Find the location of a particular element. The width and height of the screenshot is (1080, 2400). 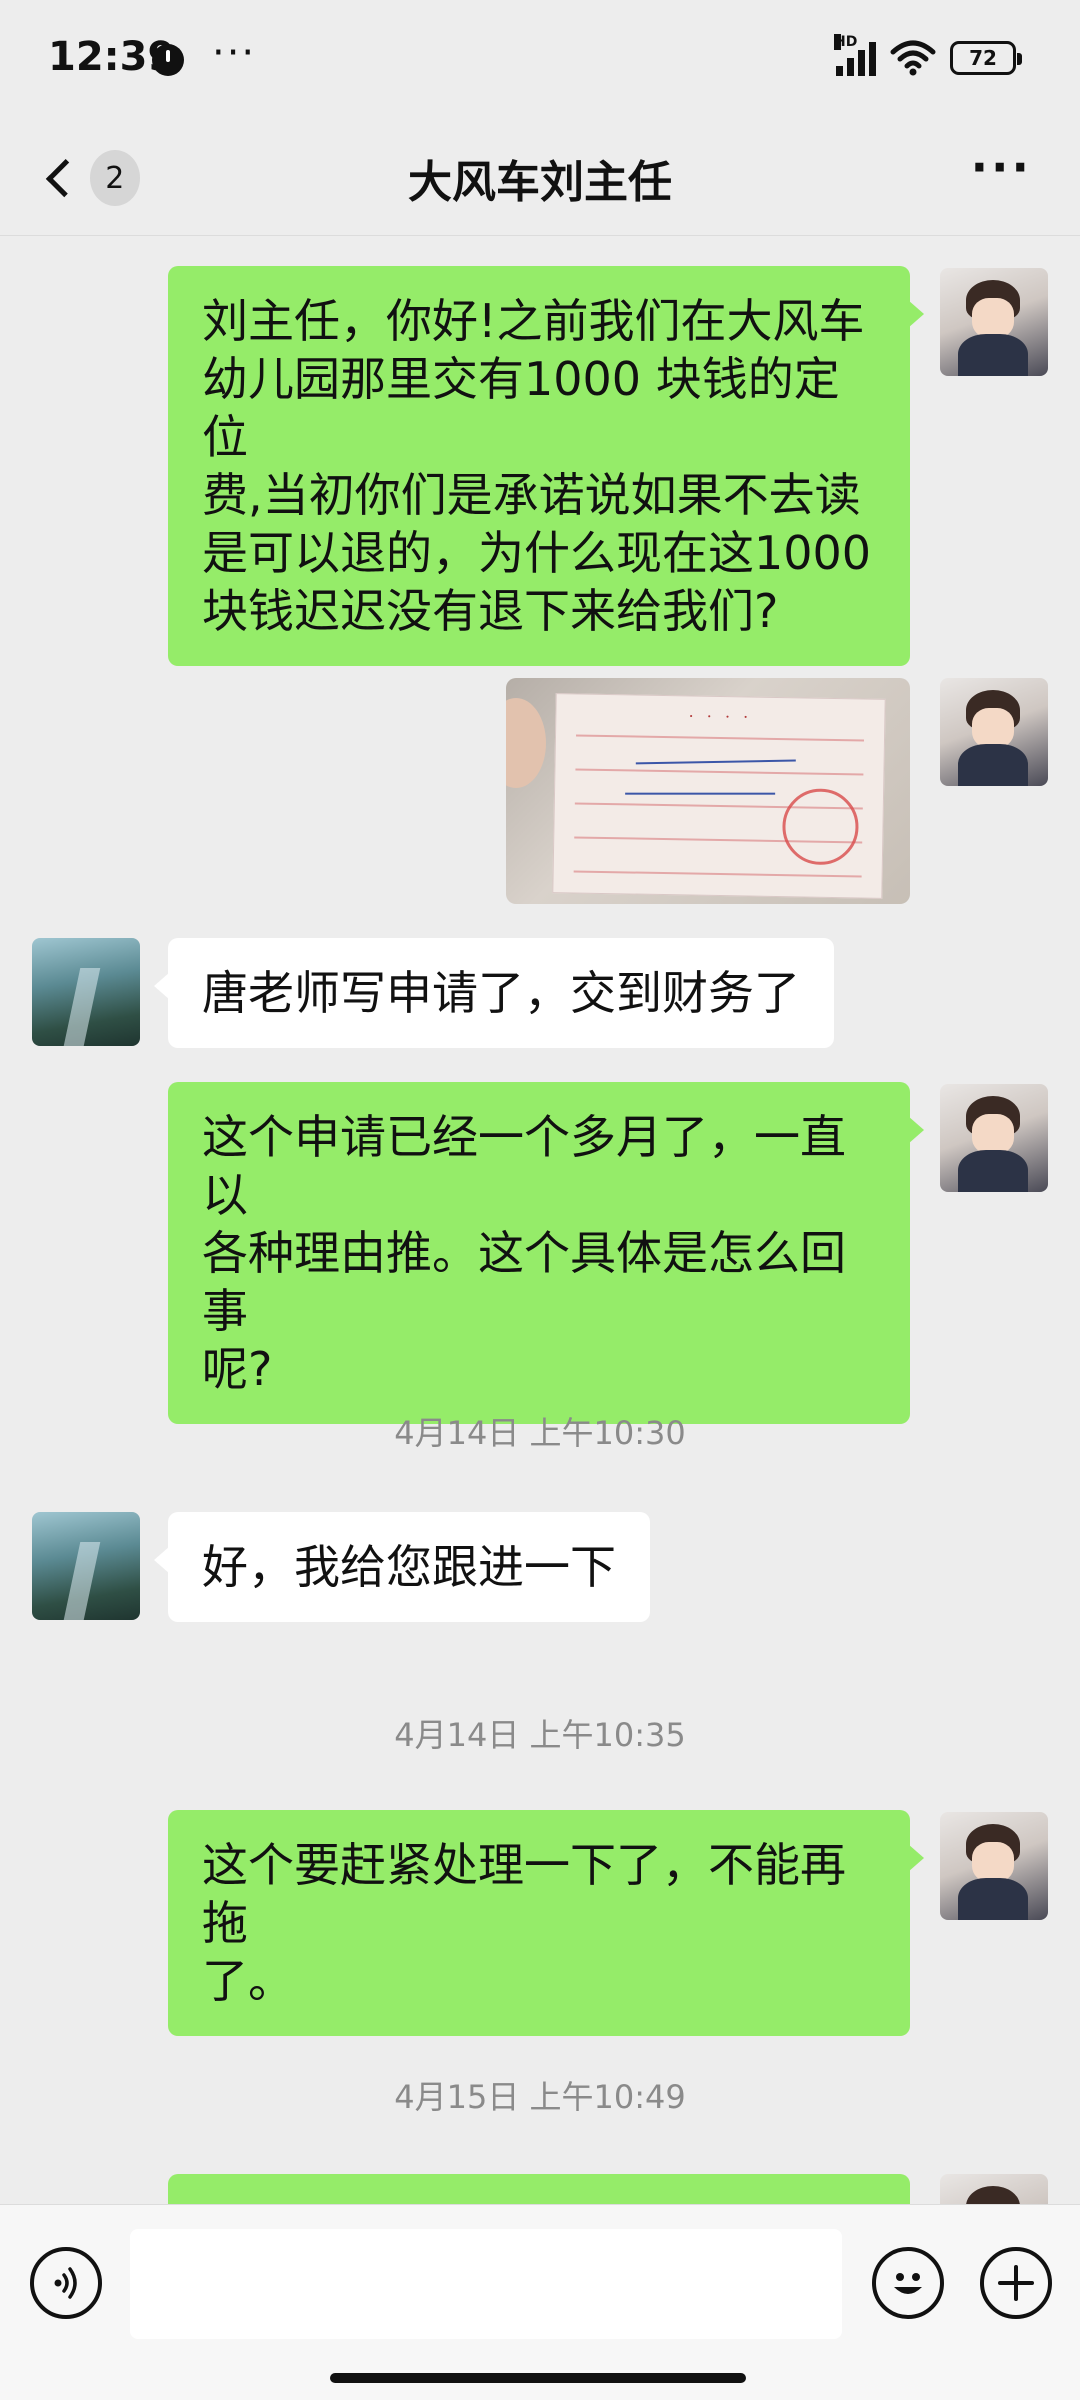

emoji-icon is located at coordinates (908, 2283).